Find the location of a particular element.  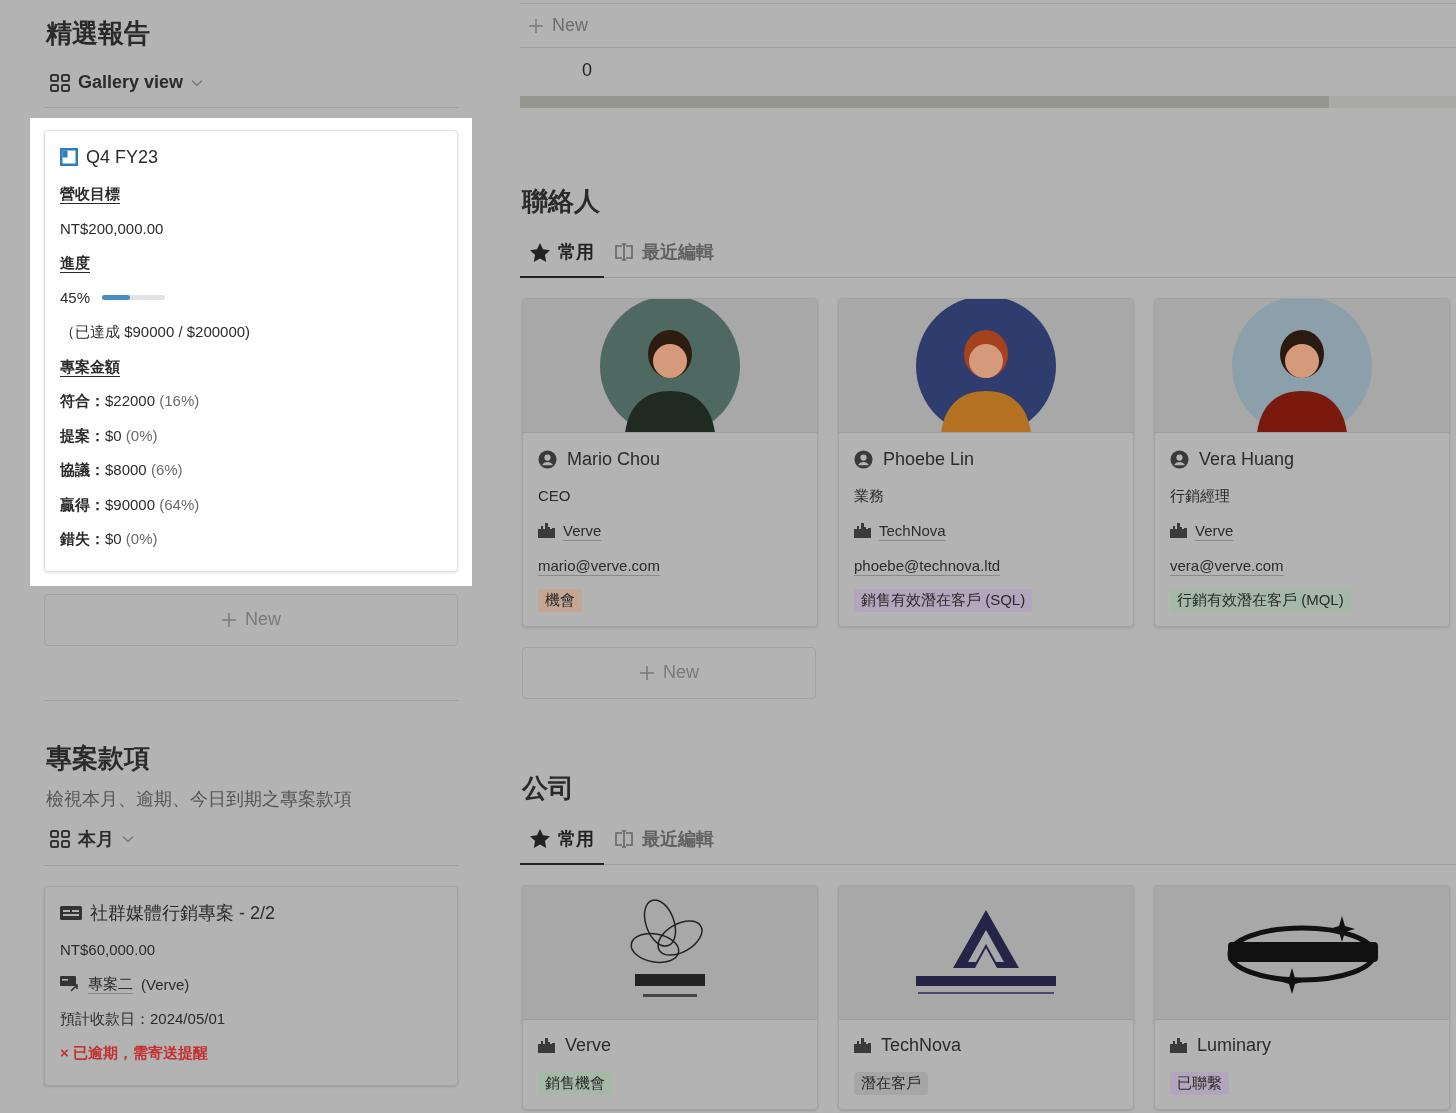

section-title: 公司 is located at coordinates (548, 788).